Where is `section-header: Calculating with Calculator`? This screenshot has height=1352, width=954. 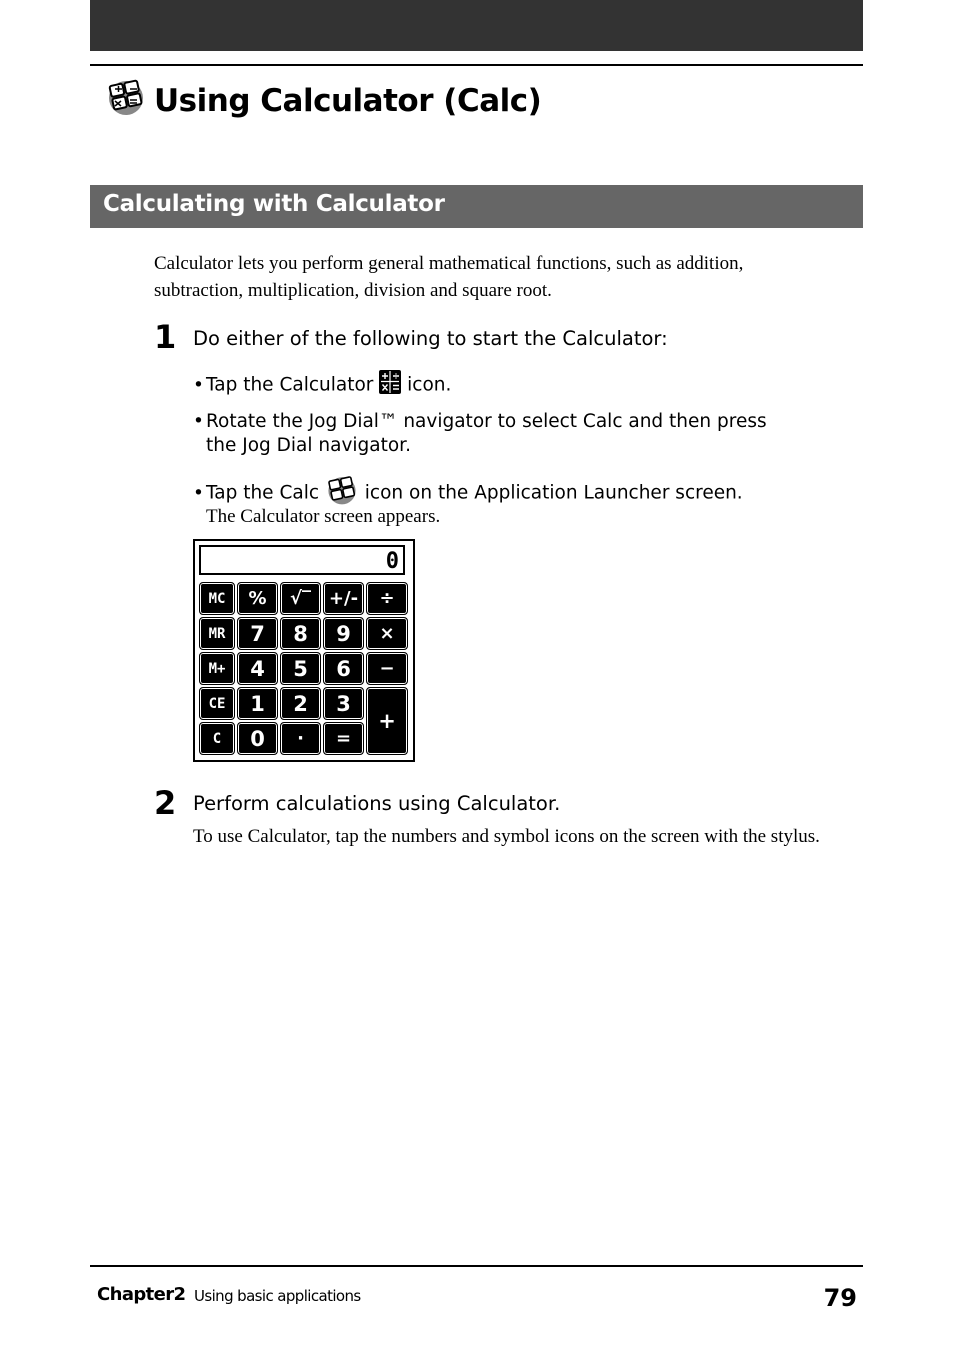
section-header: Calculating with Calculator is located at coordinates (476, 206).